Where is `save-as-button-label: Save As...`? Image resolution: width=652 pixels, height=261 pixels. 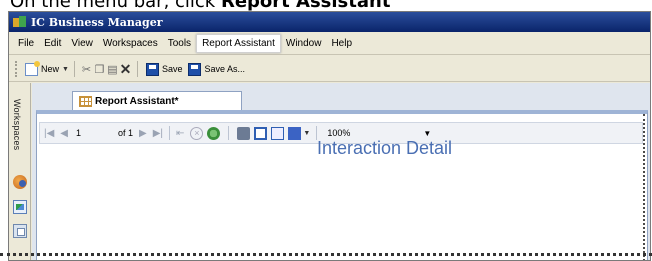
save-as-button-label: Save As... is located at coordinates (224, 69).